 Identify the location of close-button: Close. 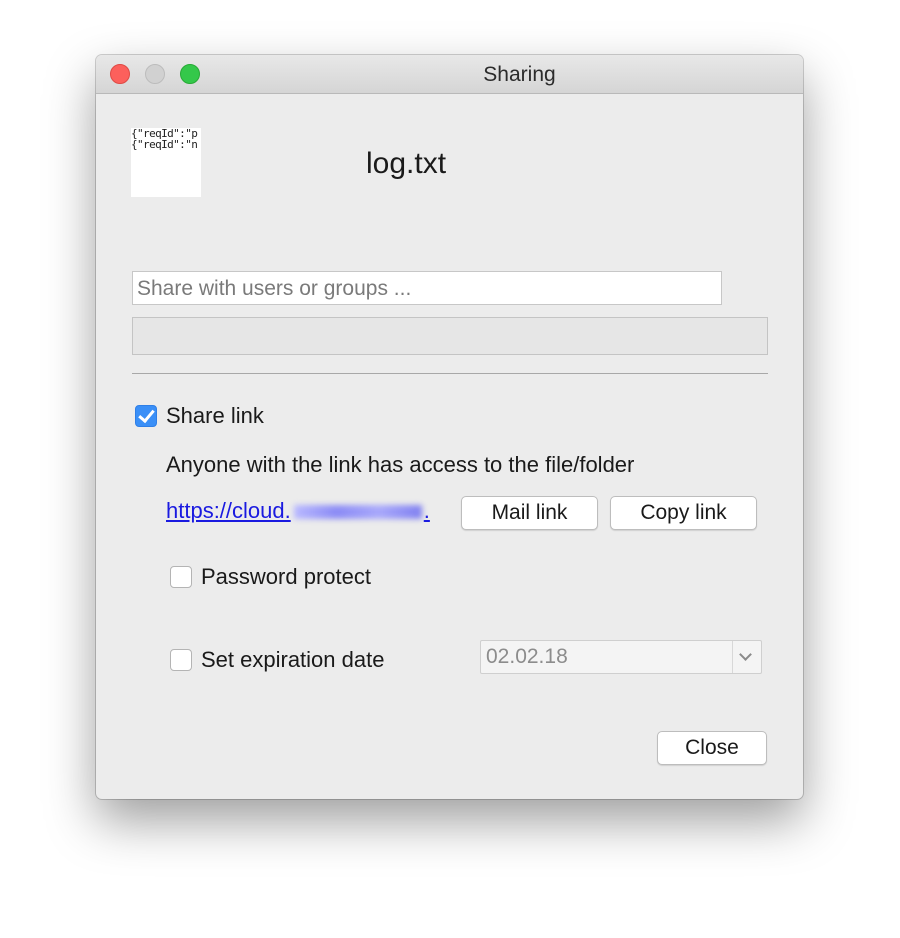
(712, 748).